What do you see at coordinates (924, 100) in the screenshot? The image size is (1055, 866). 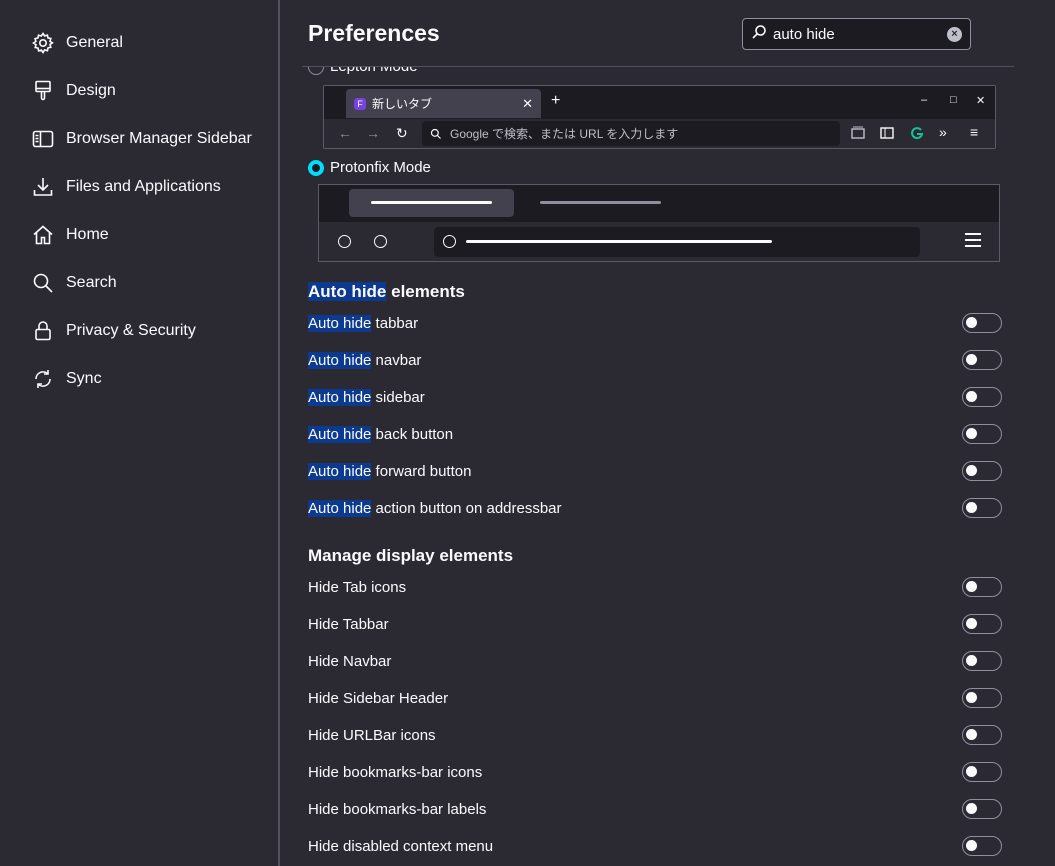 I see `minimize-icon: –` at bounding box center [924, 100].